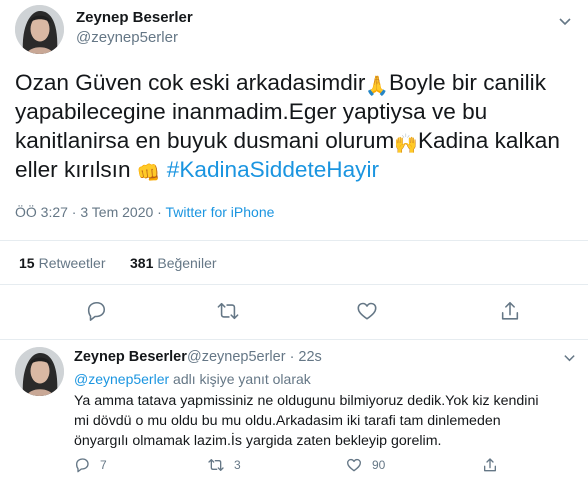 The width and height of the screenshot is (588, 484). Describe the element at coordinates (187, 263) in the screenshot. I see `like-label: Beğeniler` at that location.